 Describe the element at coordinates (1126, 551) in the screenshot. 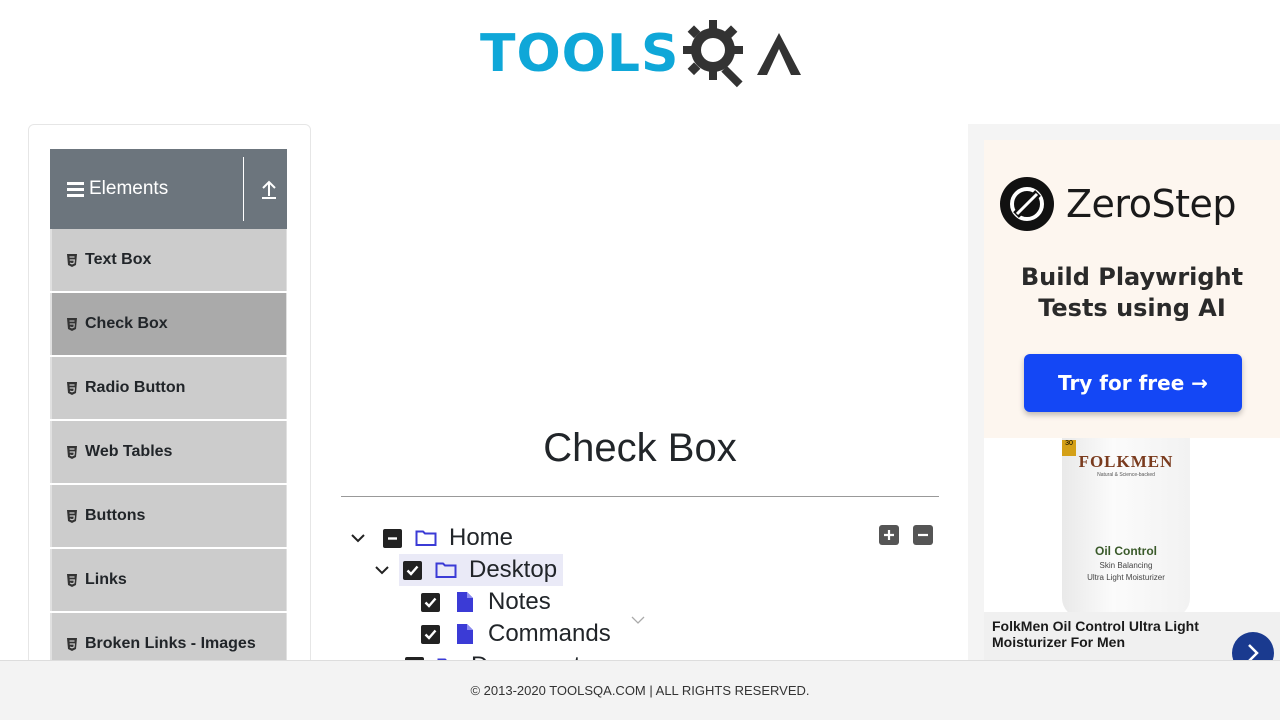

I see `product-name: Oil Control` at that location.